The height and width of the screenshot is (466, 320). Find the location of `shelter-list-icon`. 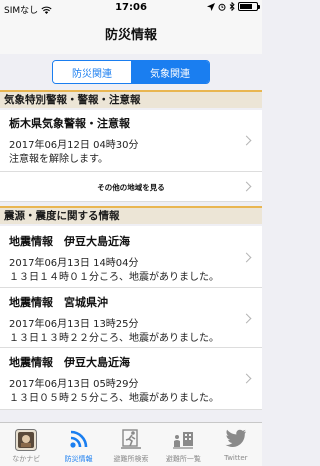

shelter-list-icon is located at coordinates (183, 440).